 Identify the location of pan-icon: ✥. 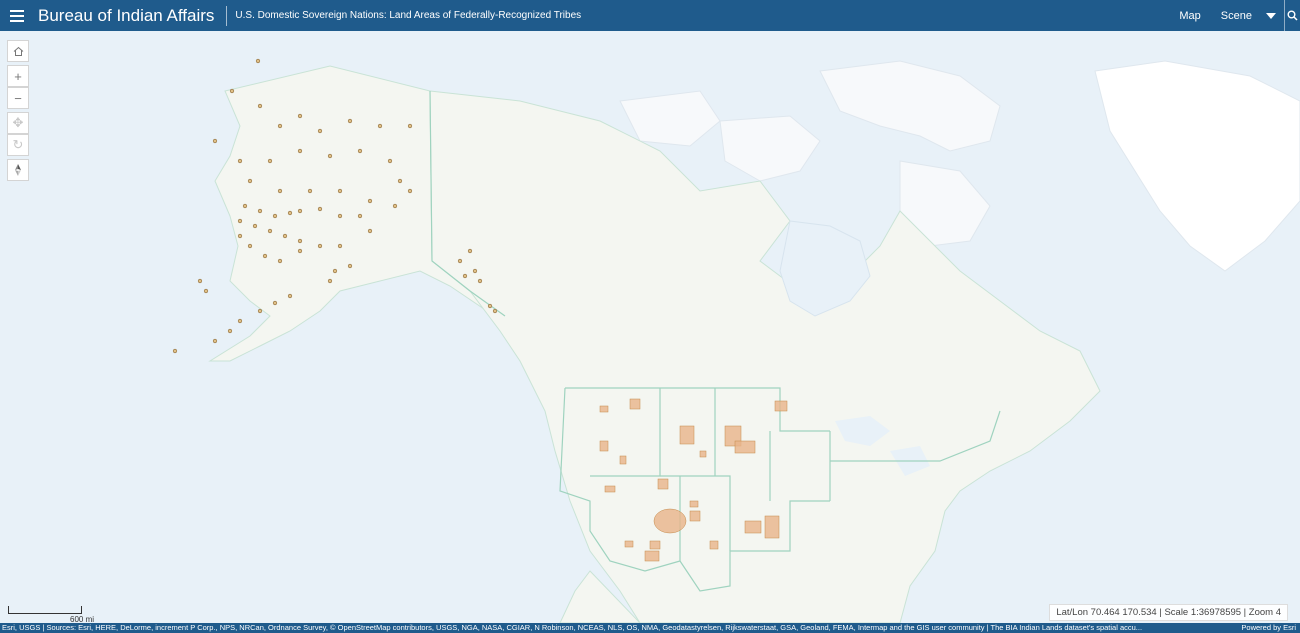
(18, 123).